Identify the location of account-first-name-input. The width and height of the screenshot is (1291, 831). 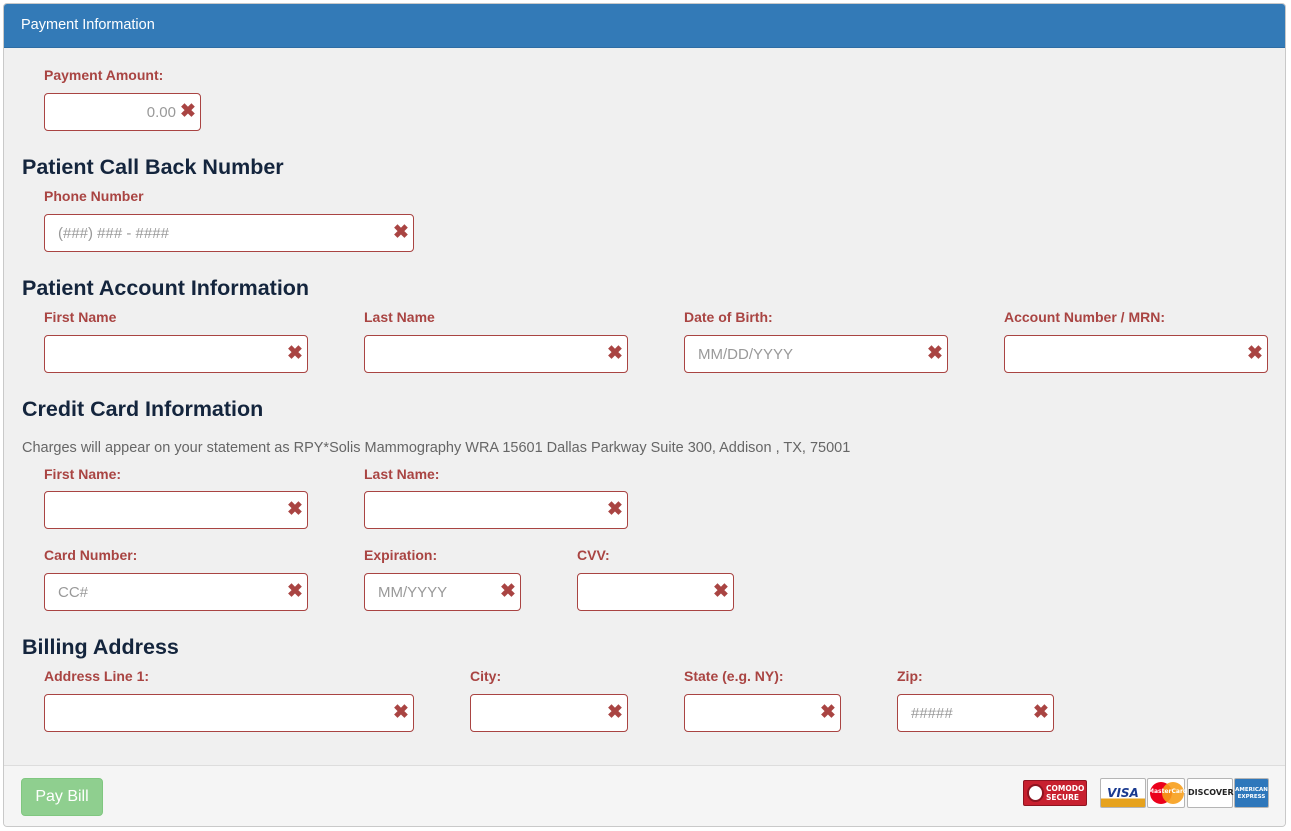
(176, 354).